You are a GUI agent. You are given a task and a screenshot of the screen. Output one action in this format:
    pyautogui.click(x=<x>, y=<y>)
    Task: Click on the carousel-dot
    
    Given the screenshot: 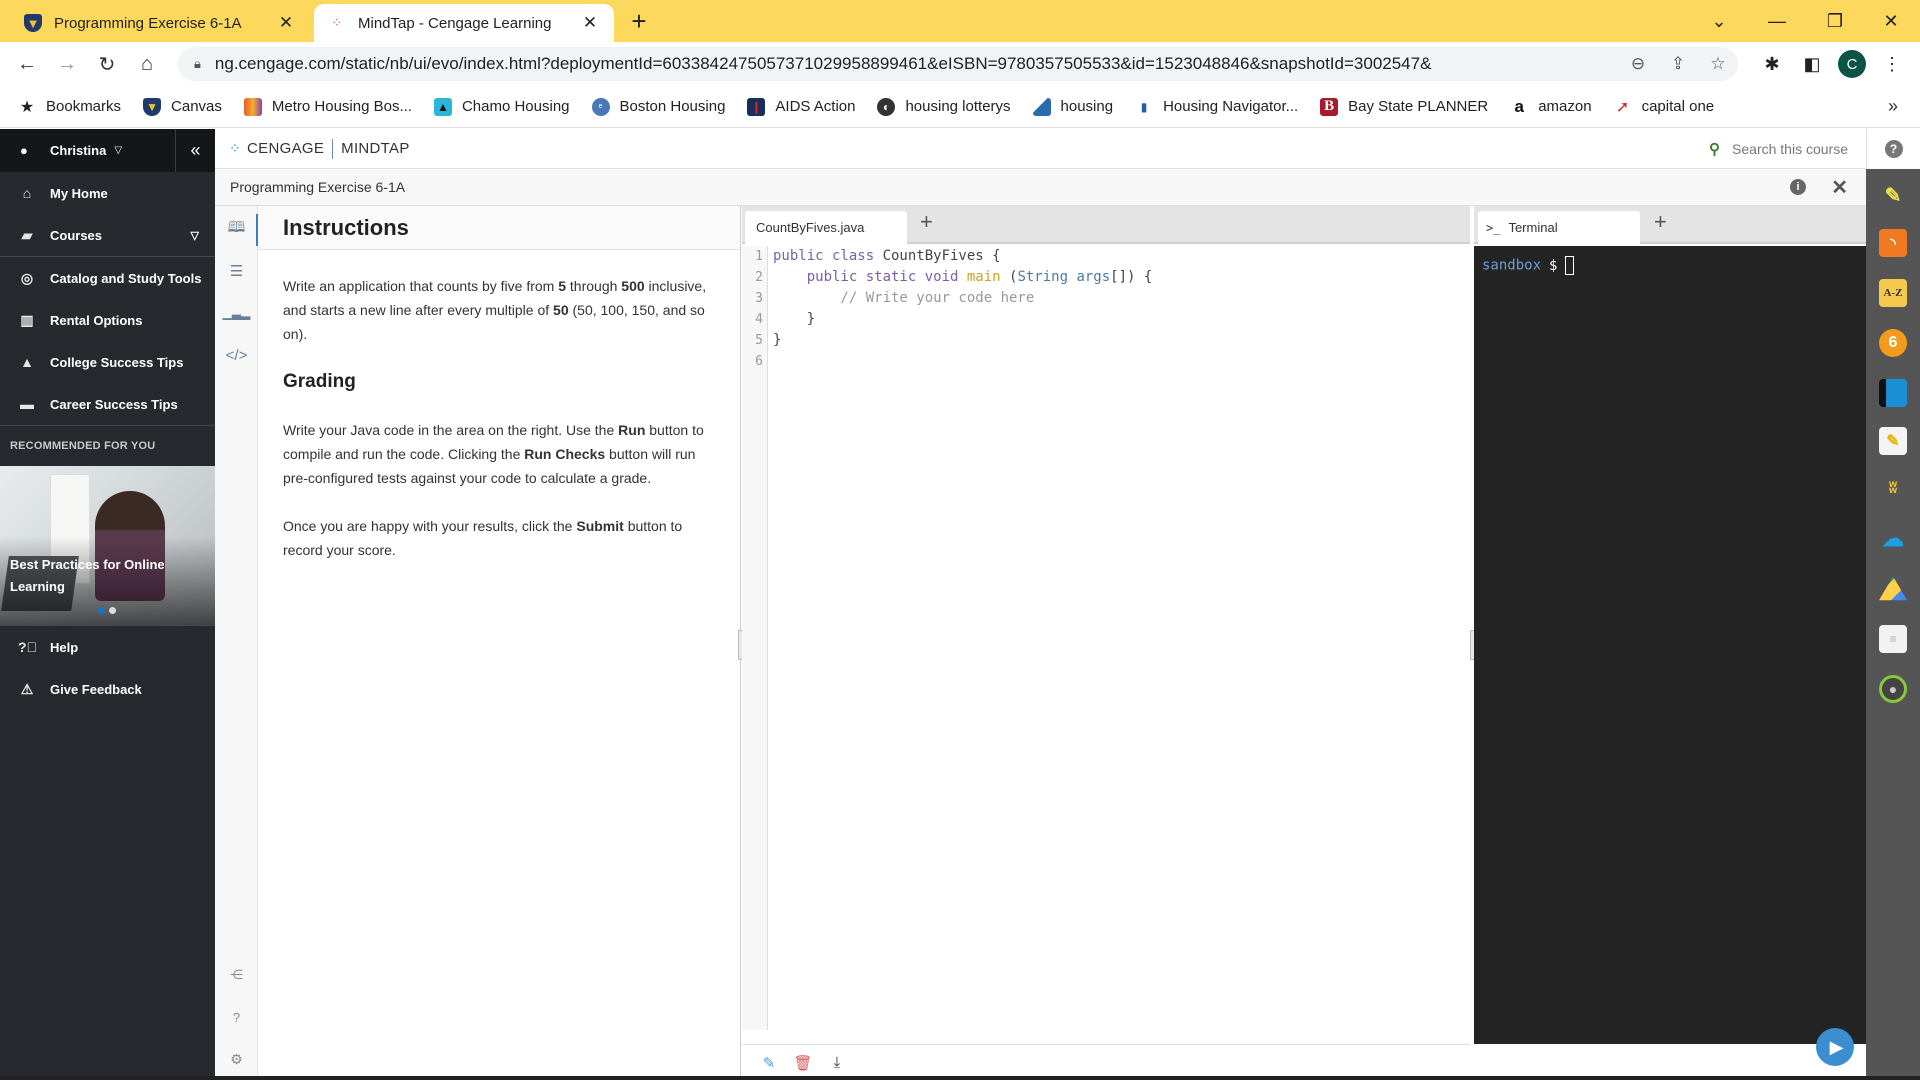 What is the action you would take?
    pyautogui.click(x=112, y=610)
    